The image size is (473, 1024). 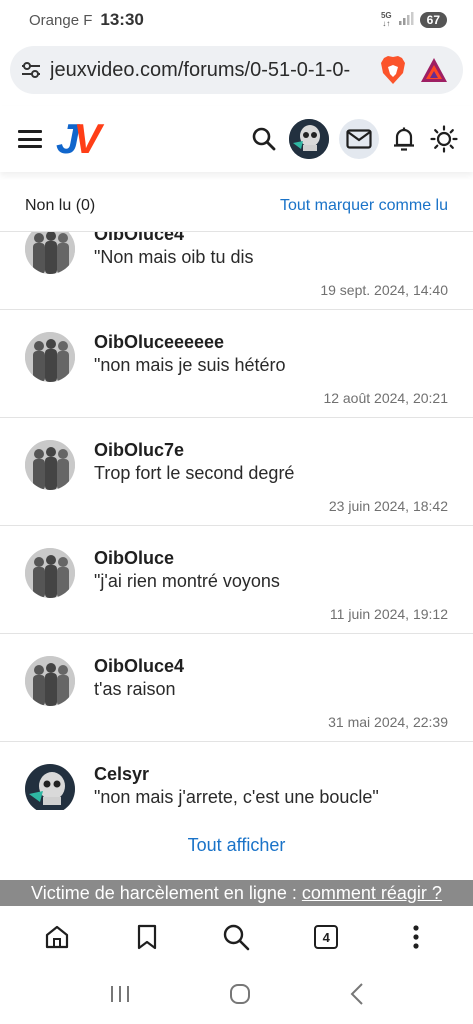 I want to click on message-preview: Trop fort le second degré, so click(x=194, y=473).